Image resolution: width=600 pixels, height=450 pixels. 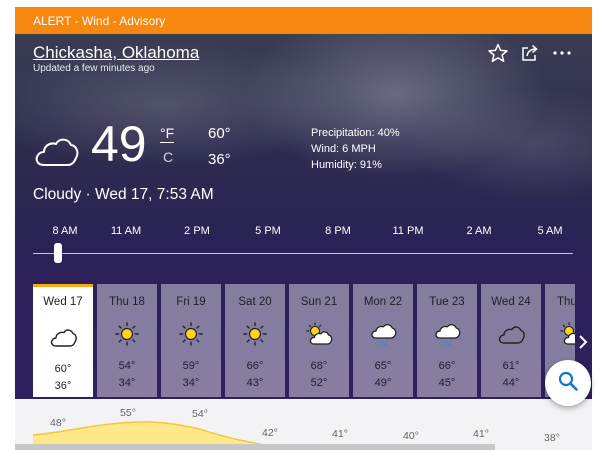 I want to click on hour-label: 5 PM, so click(x=268, y=231).